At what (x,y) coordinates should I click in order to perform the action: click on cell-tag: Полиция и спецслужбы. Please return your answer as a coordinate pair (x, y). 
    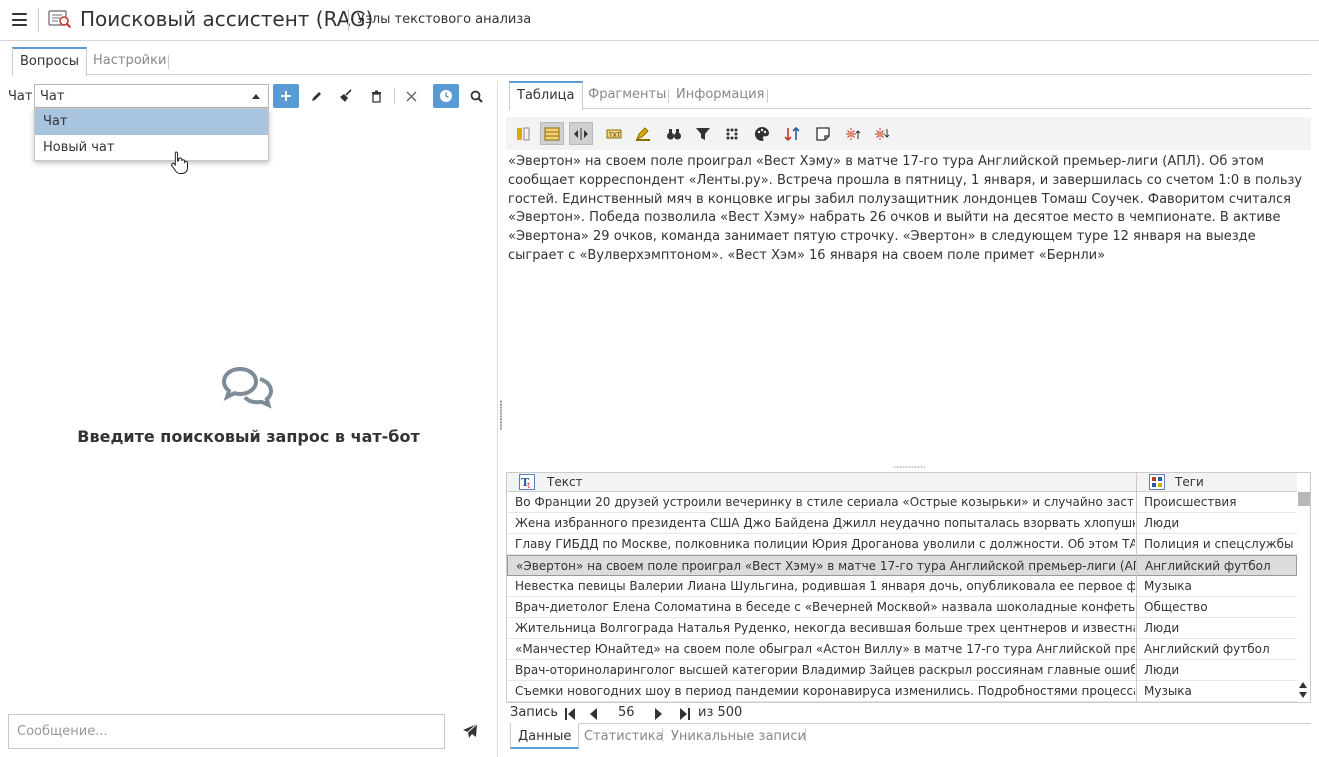
    Looking at the image, I should click on (1219, 544).